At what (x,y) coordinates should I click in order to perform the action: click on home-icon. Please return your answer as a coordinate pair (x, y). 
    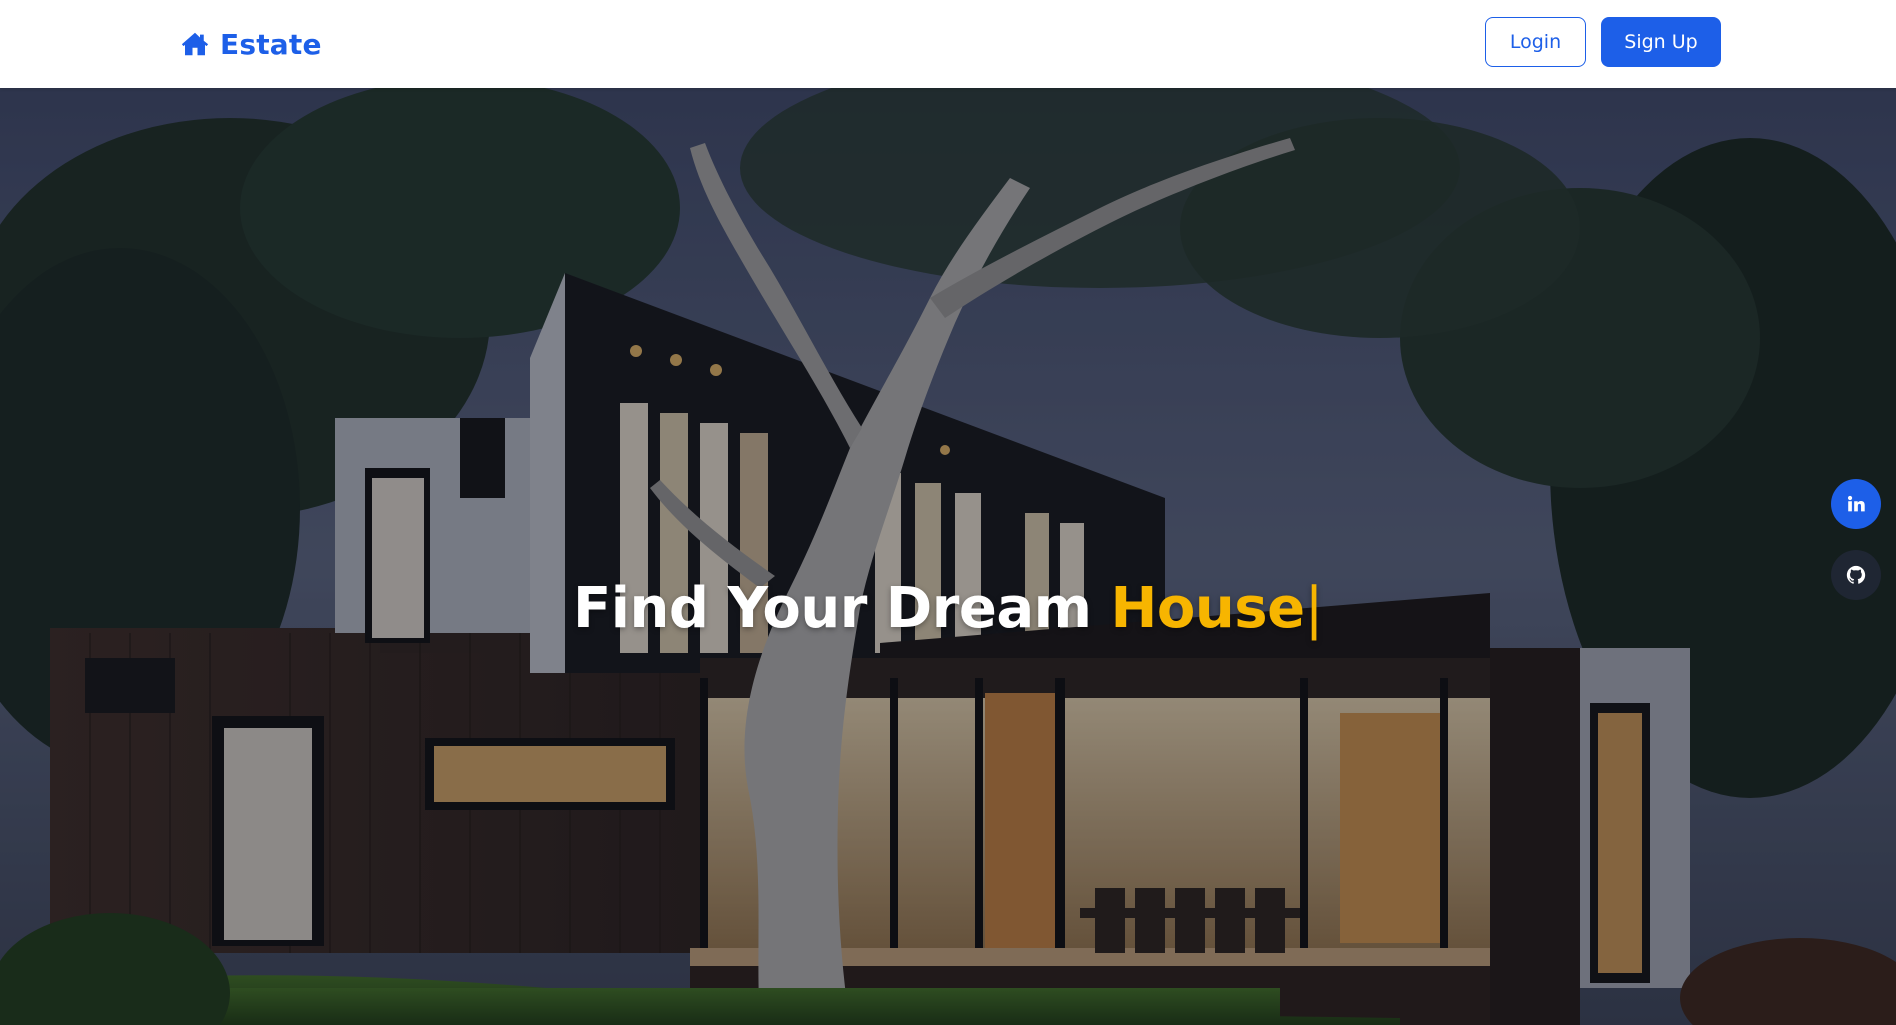
    Looking at the image, I should click on (195, 44).